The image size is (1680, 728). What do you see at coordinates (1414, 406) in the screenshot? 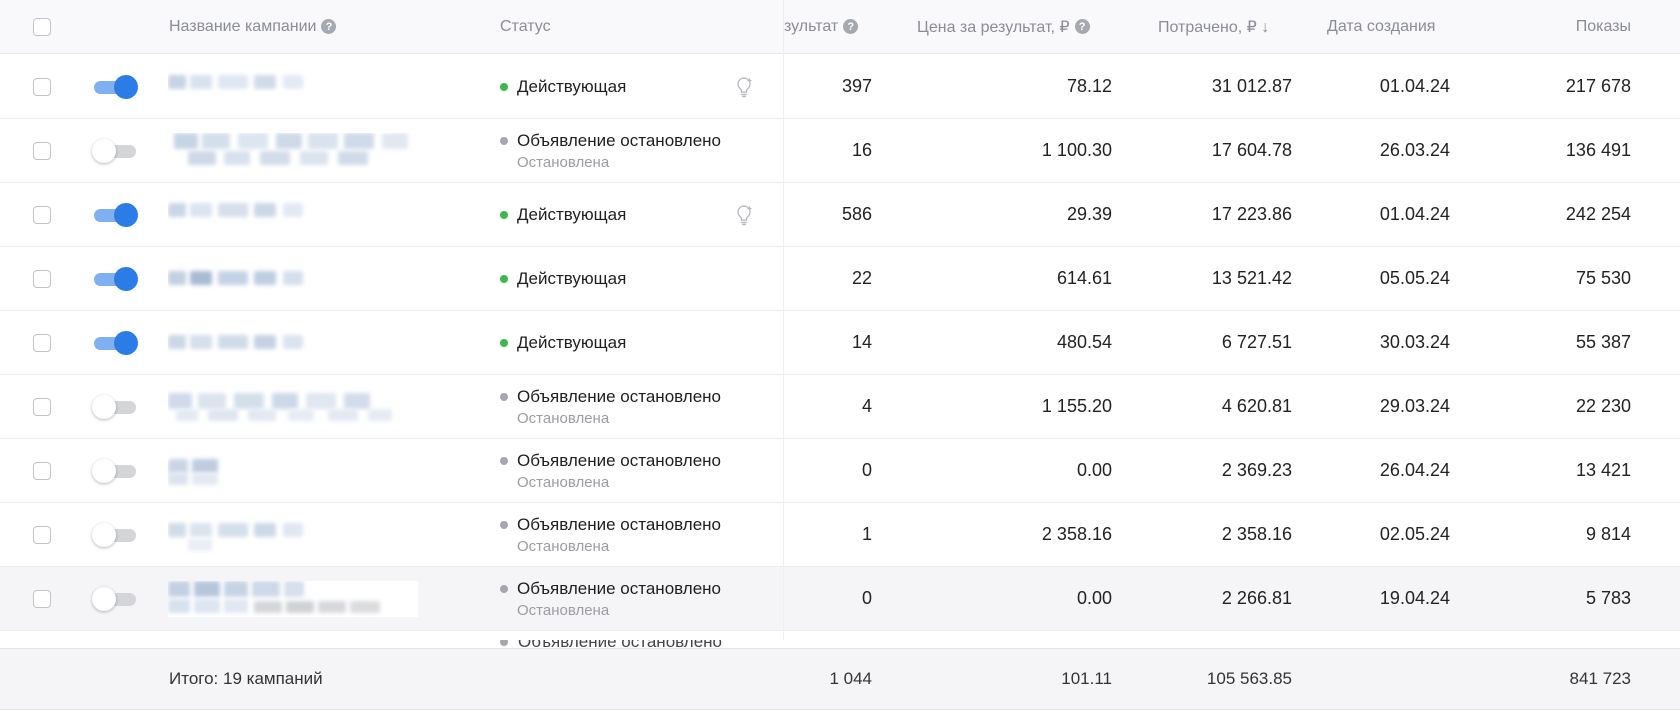
I see `created-date-value: 29.03.24` at bounding box center [1414, 406].